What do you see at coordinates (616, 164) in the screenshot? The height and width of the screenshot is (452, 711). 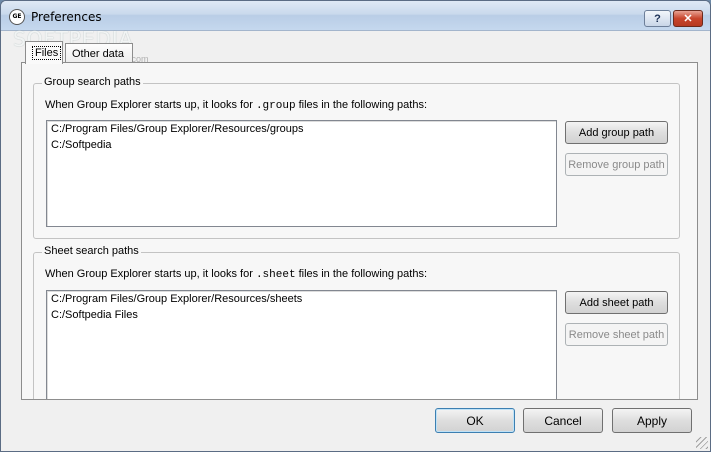 I see `remove-group-path-button: Remove group path` at bounding box center [616, 164].